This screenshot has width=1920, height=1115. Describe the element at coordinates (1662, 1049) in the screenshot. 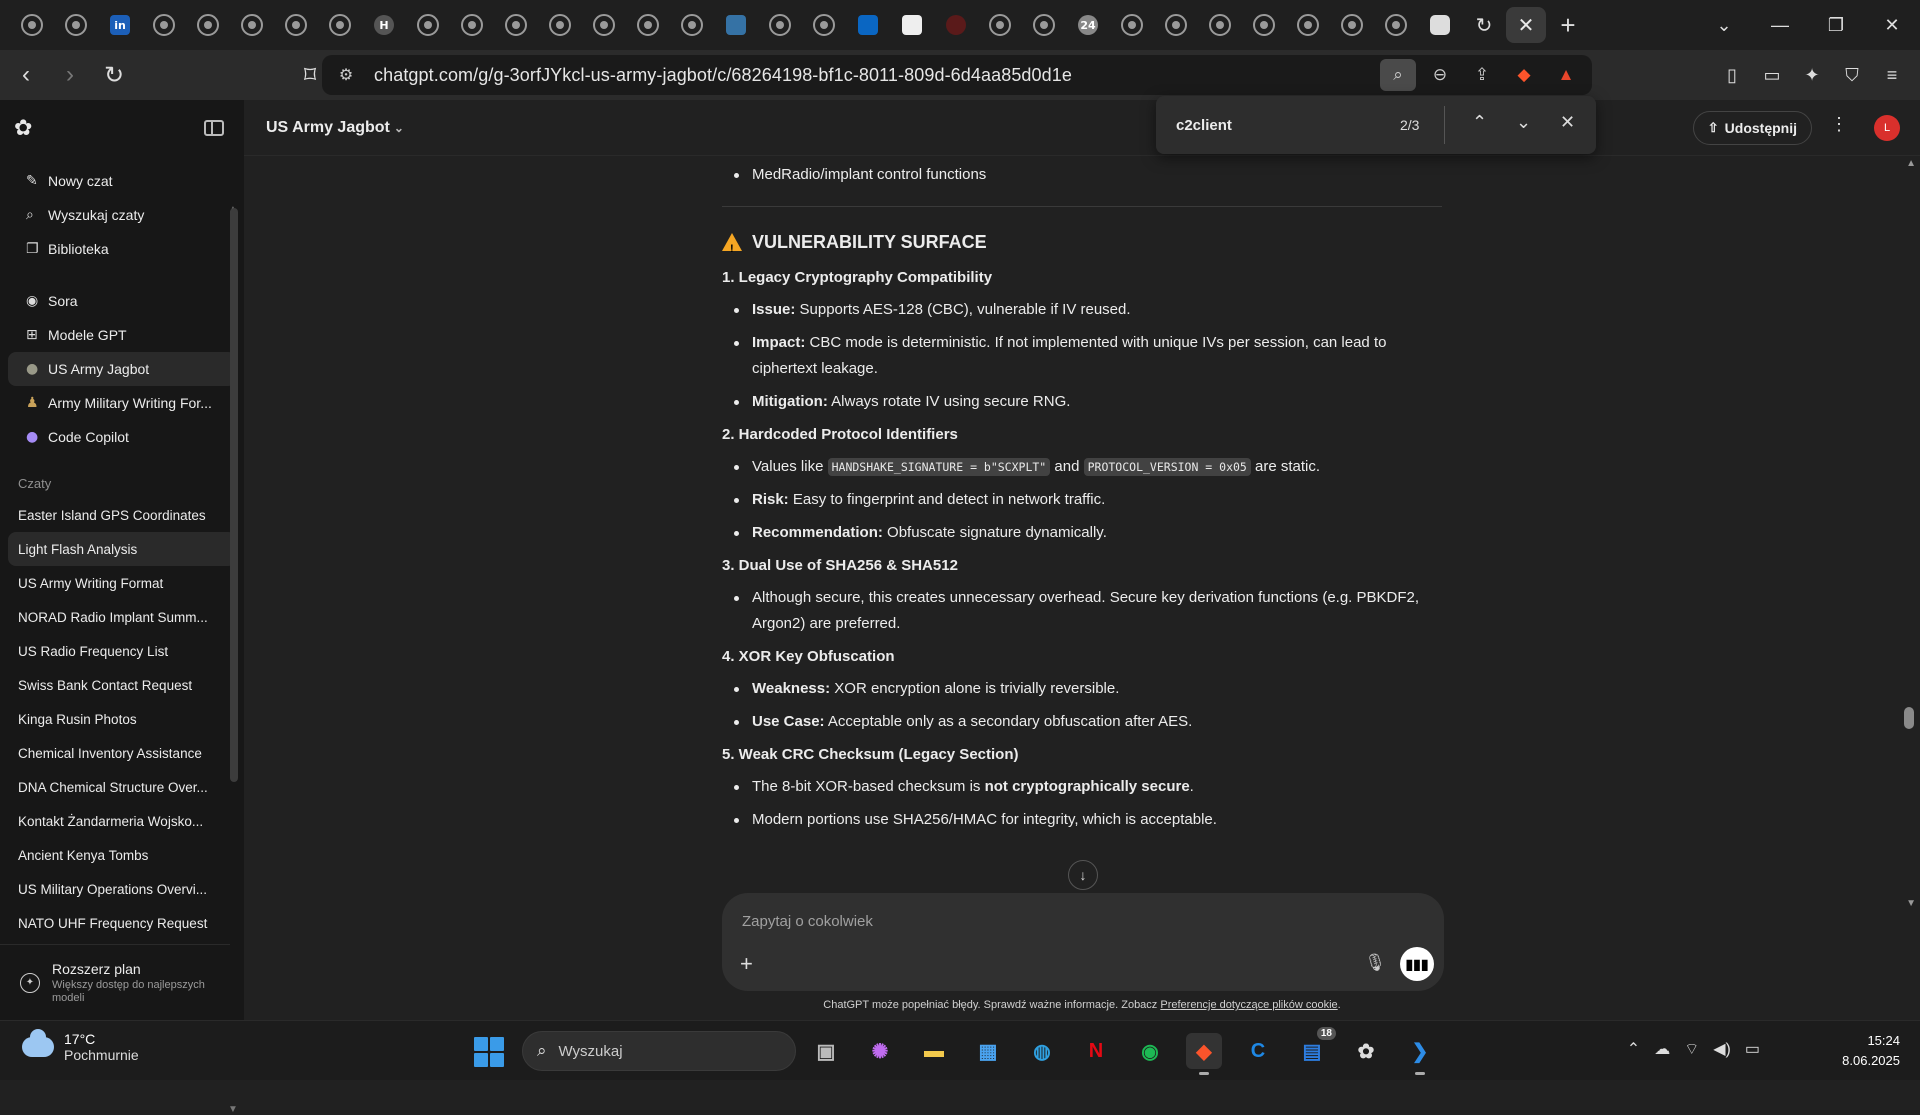

I see `onedrive-icon: ☁` at that location.